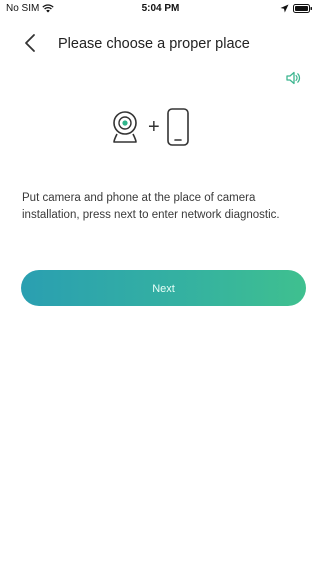 Image resolution: width=321 pixels, height=588 pixels. I want to click on speaker-icon, so click(293, 78).